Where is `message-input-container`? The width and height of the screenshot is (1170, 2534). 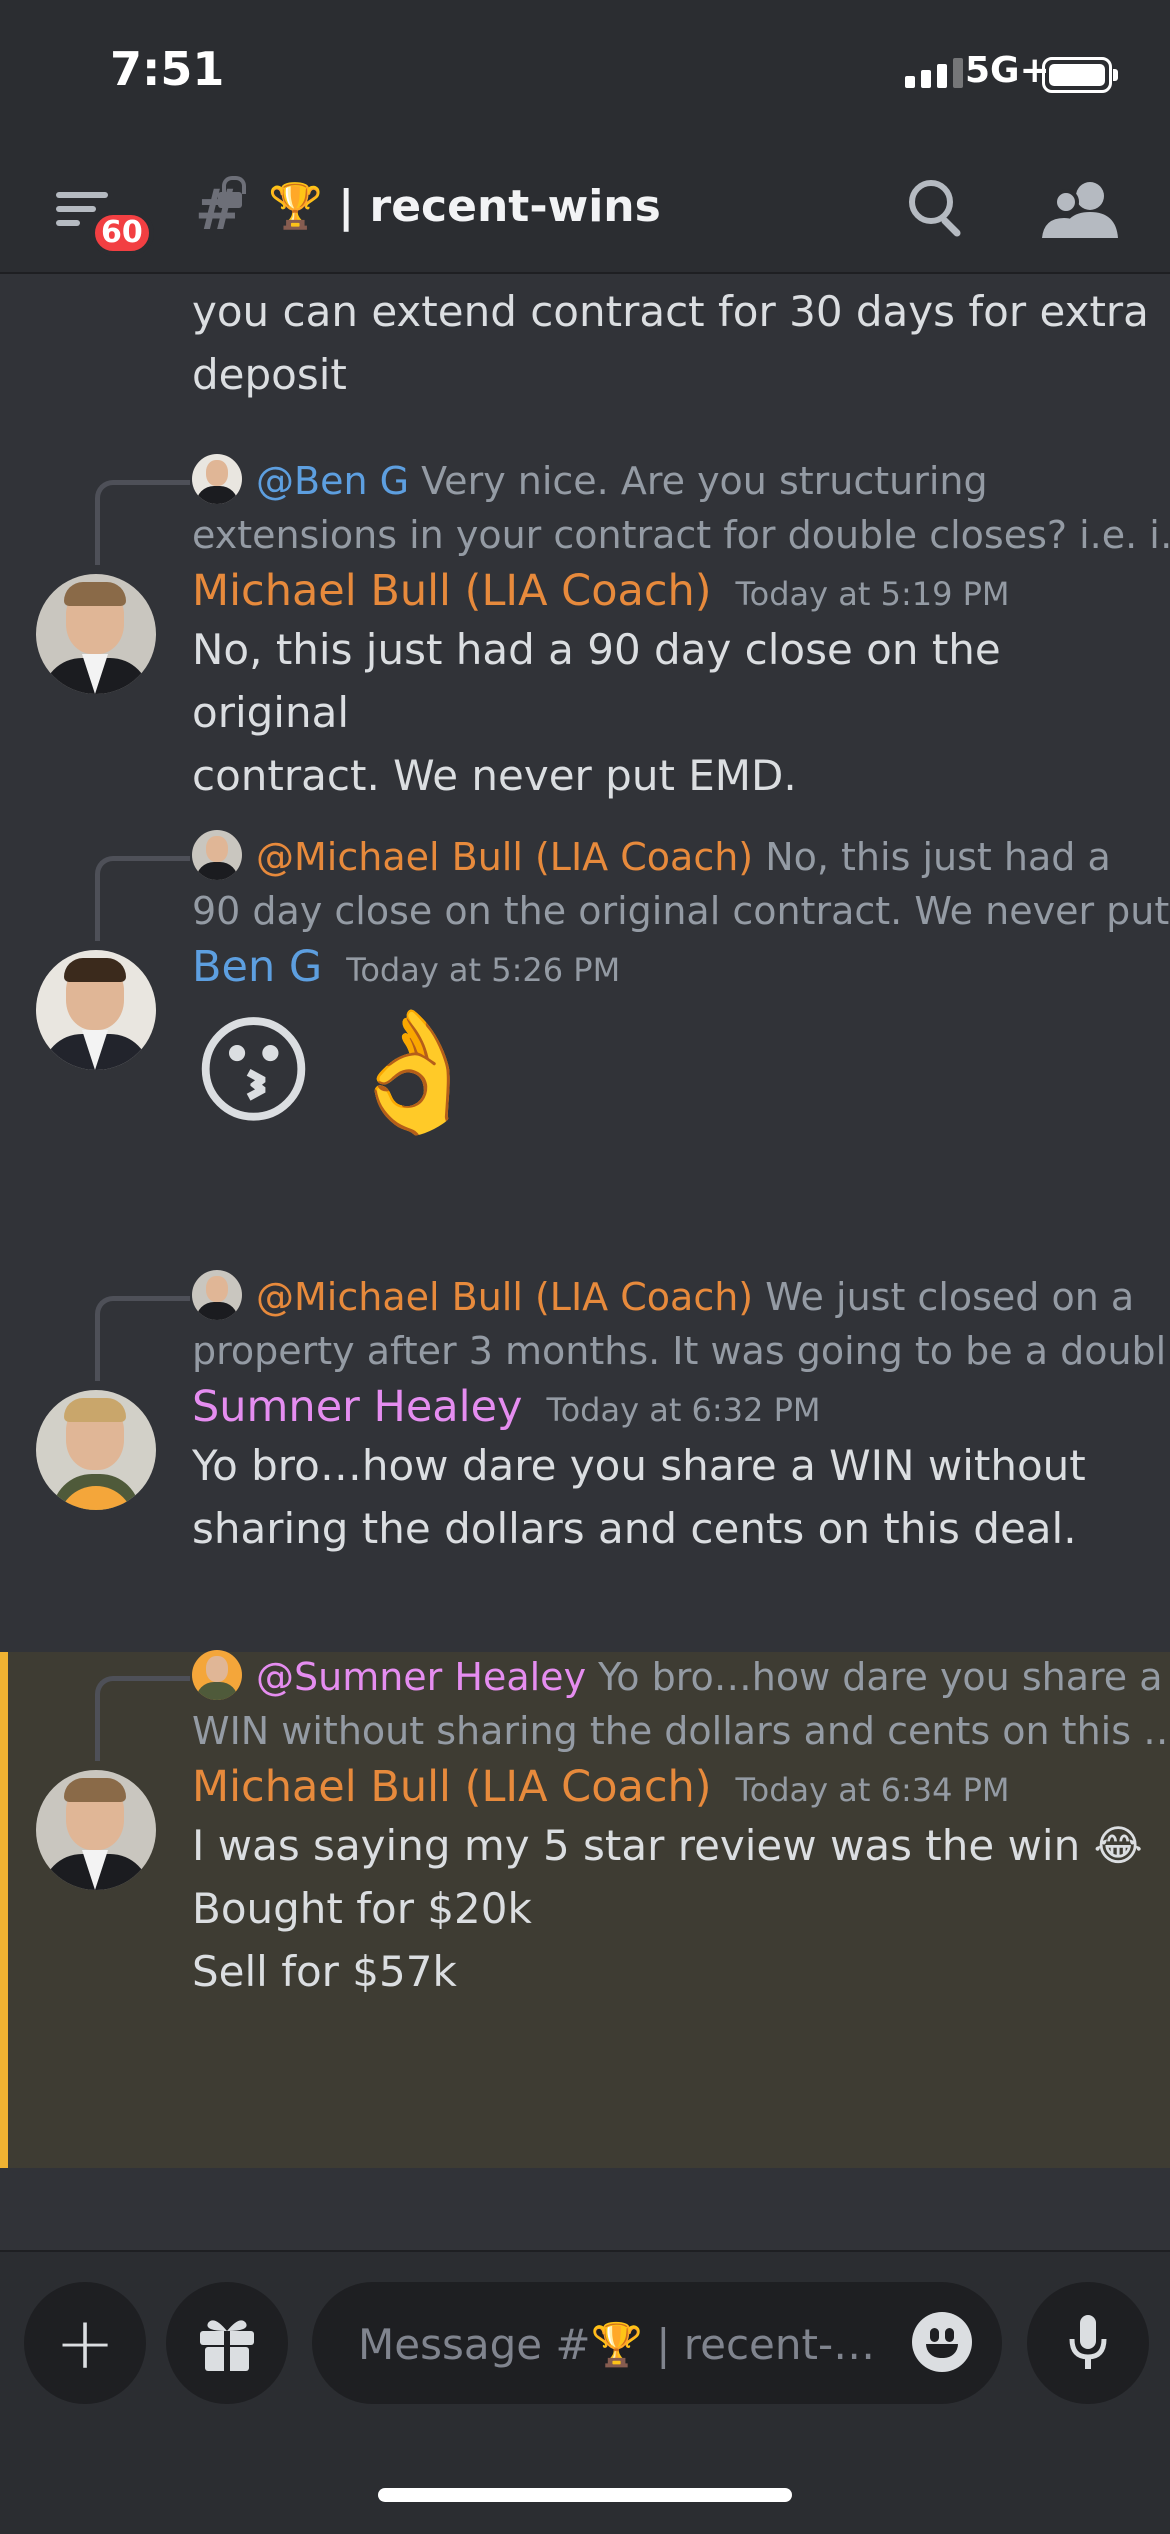 message-input-container is located at coordinates (657, 2343).